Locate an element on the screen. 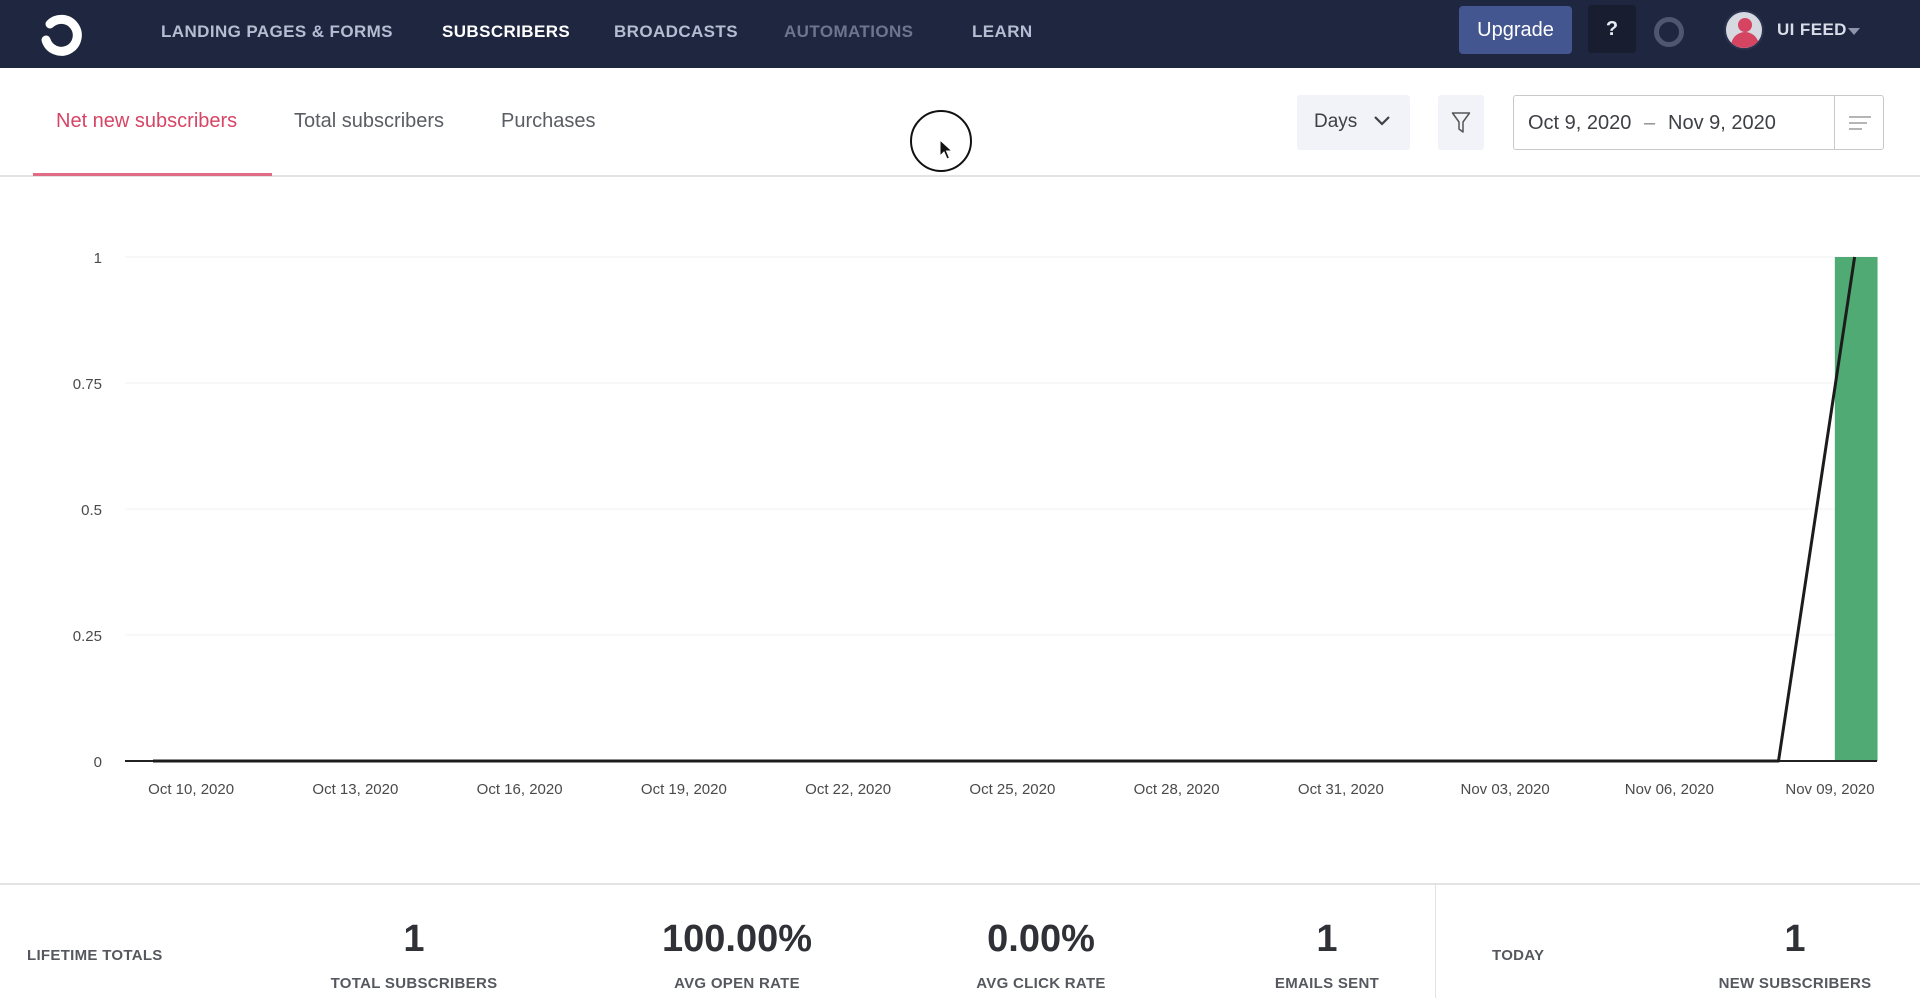 This screenshot has width=1920, height=998. stat-label: AVG CLICK RATE is located at coordinates (1041, 983).